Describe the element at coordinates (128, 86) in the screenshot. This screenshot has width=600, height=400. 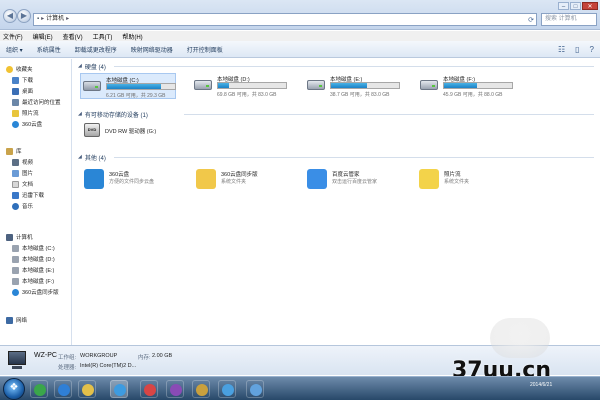
I see `drive-tile-c: 本地磁盘 (C:) 6.21 GB 可用，共 29.3 GB` at that location.